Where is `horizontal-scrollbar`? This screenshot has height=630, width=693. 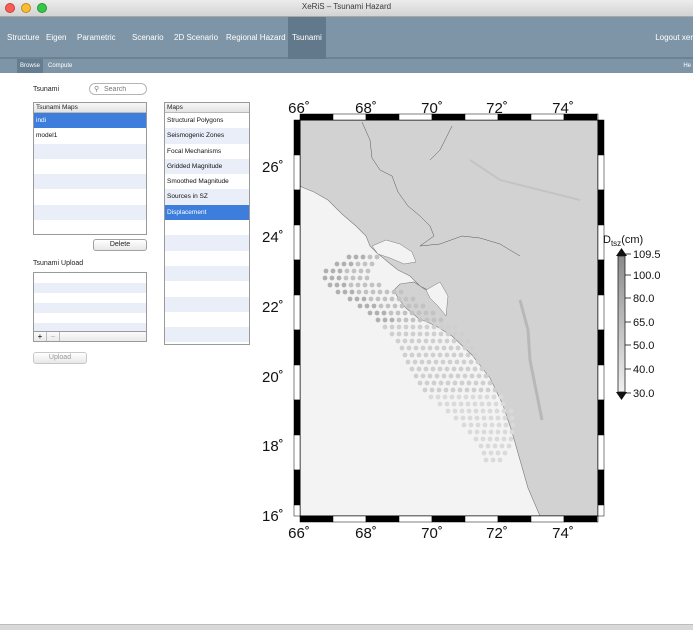
horizontal-scrollbar is located at coordinates (346, 627).